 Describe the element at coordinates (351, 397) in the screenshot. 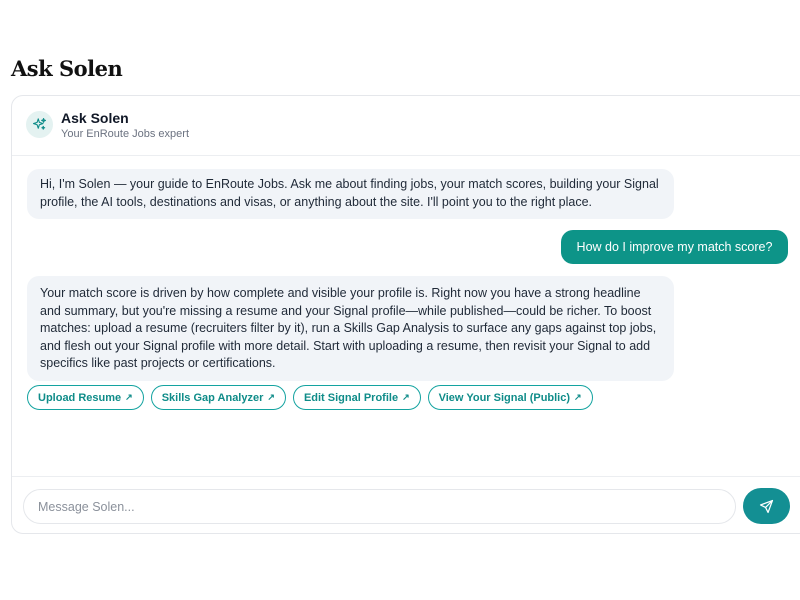

I see `action-label: Edit Signal Profile` at that location.